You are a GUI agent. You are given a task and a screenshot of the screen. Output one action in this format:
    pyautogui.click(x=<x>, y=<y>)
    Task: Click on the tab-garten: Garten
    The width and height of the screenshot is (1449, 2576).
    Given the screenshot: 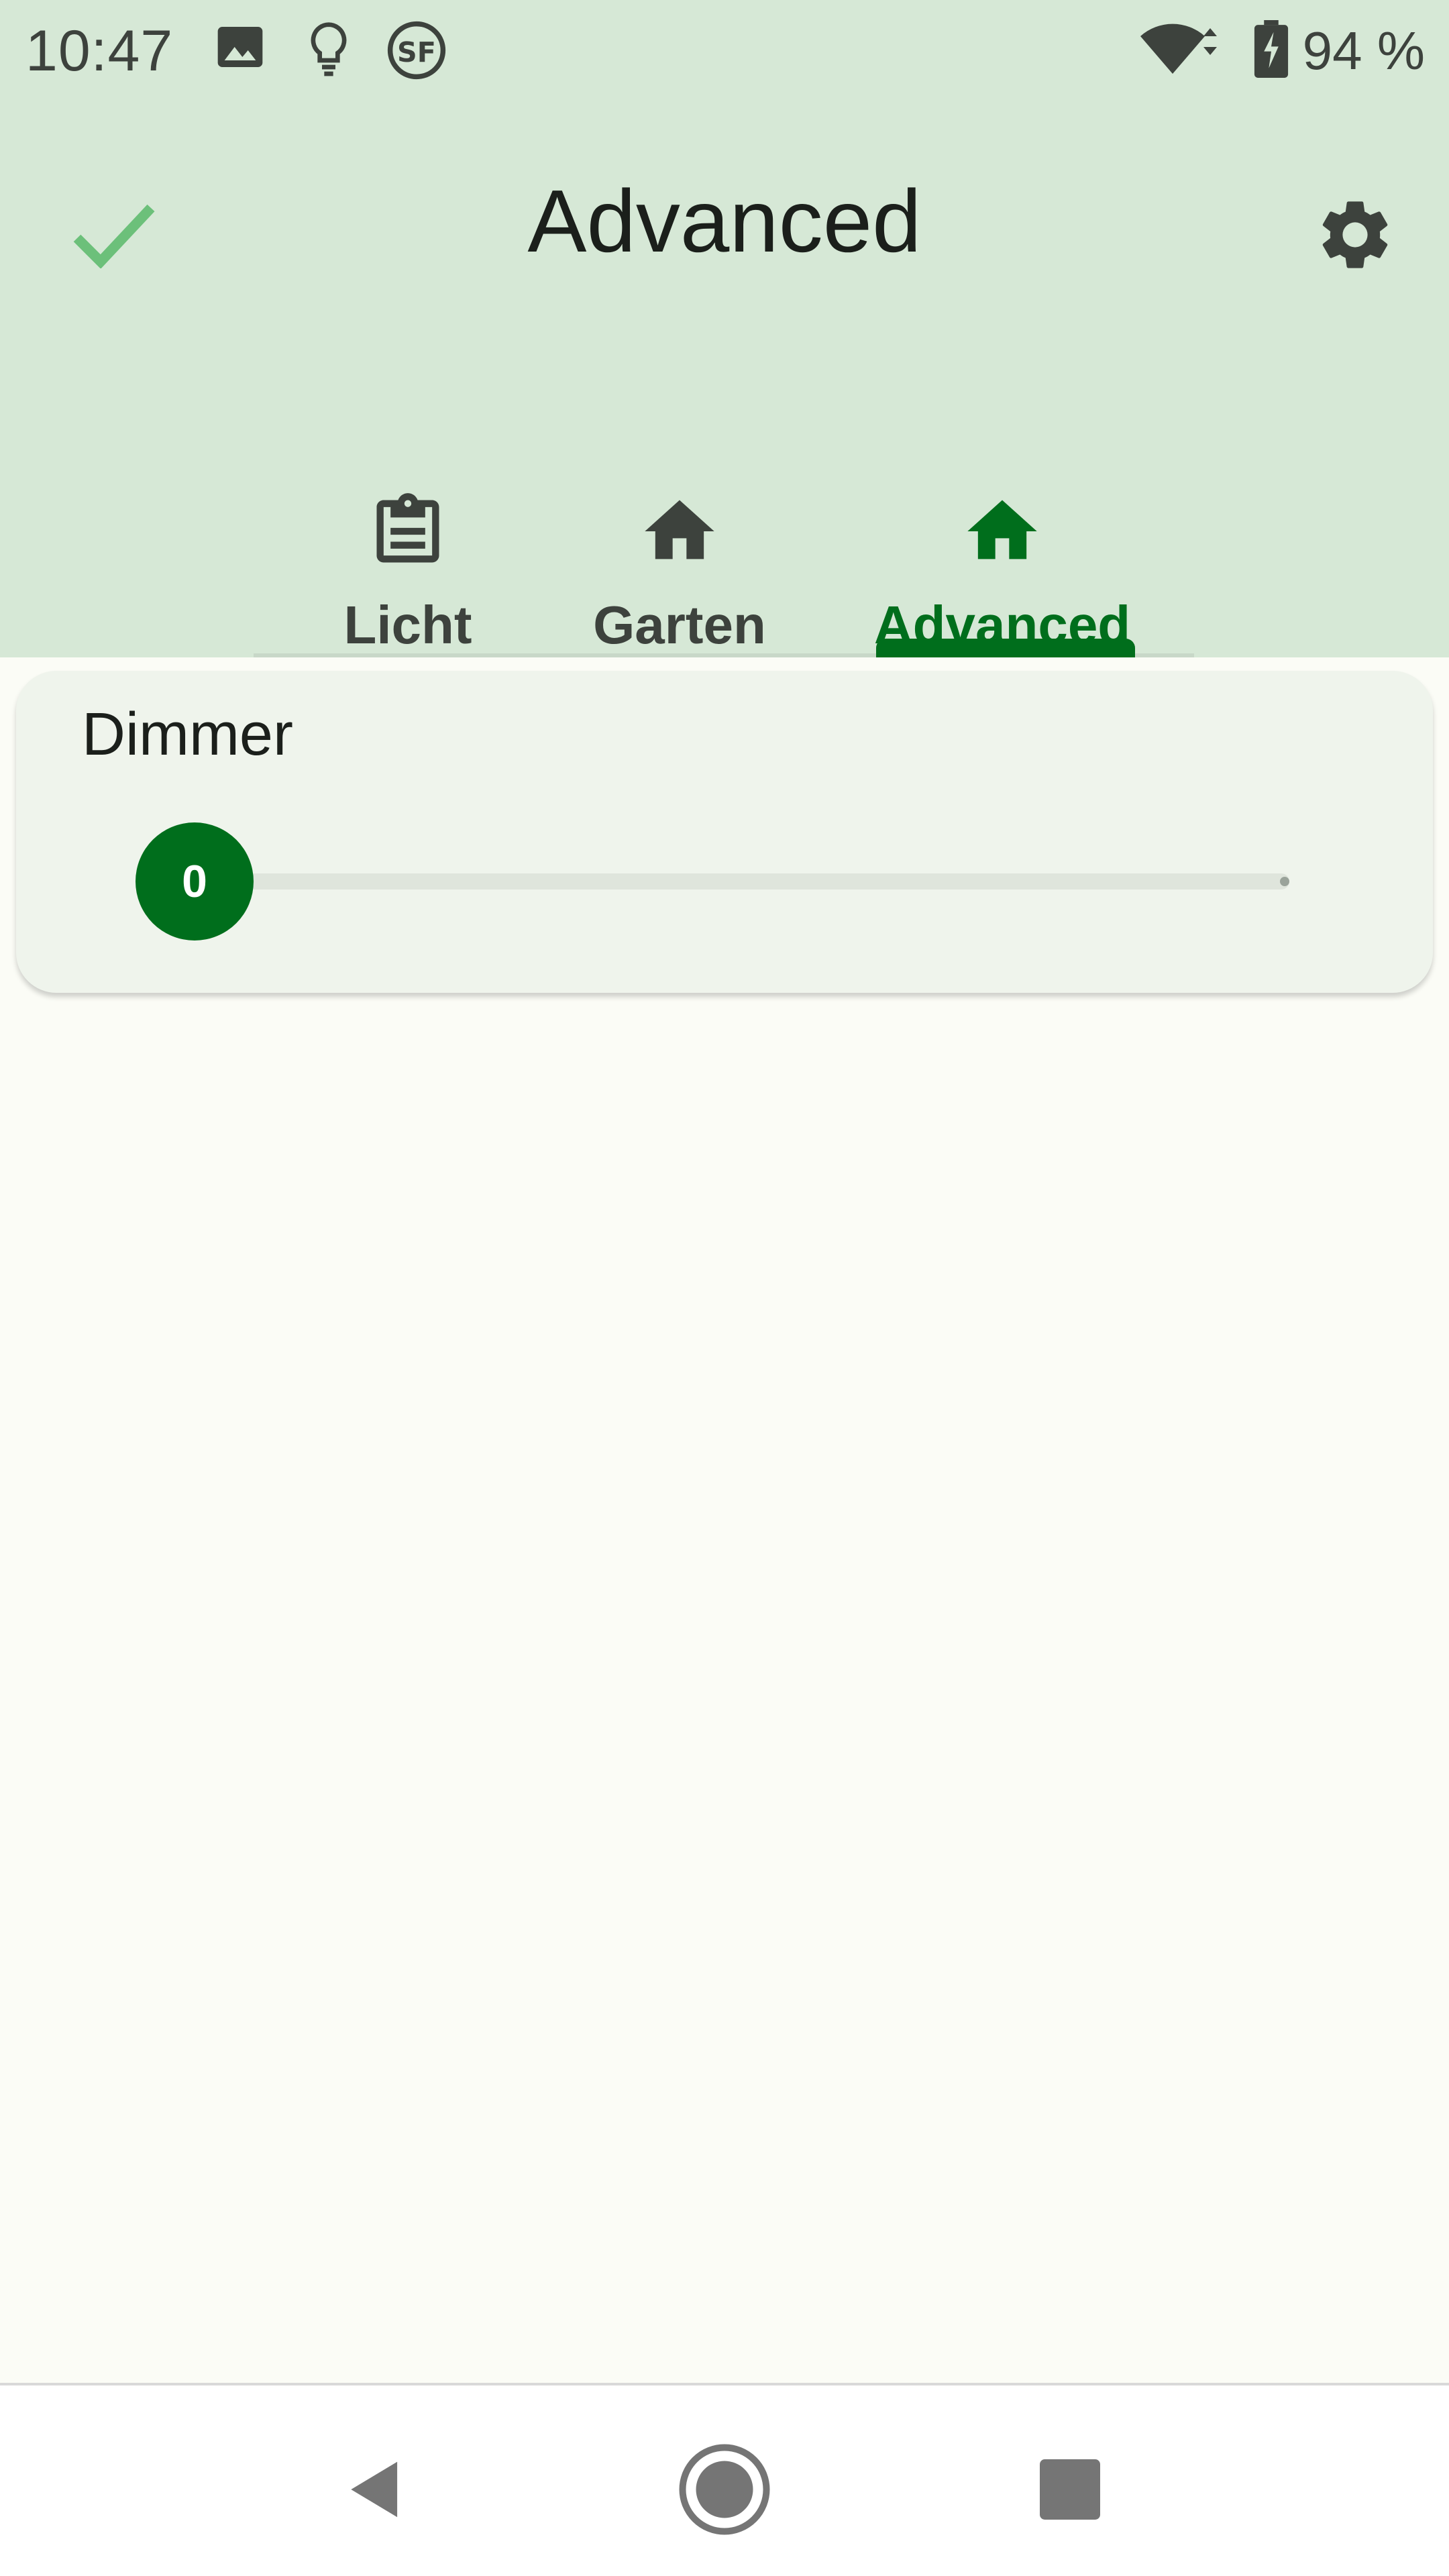 What is the action you would take?
    pyautogui.click(x=679, y=513)
    